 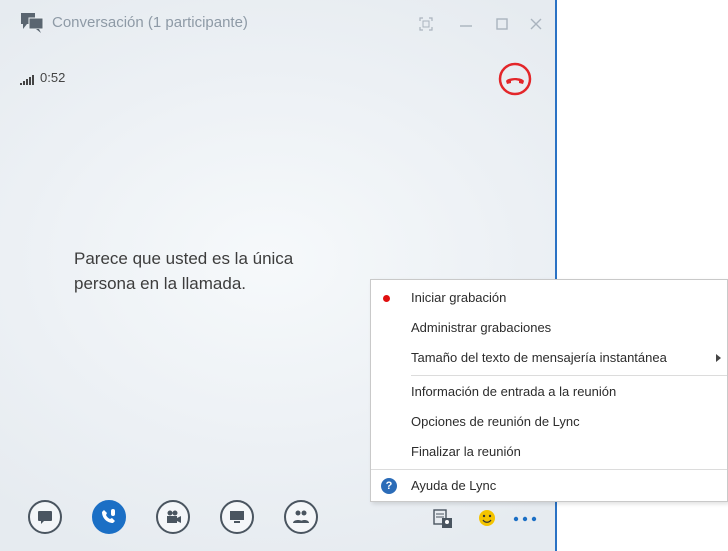 I want to click on menu-item-manage-recordings: Administrar grabaciones, so click(x=549, y=328).